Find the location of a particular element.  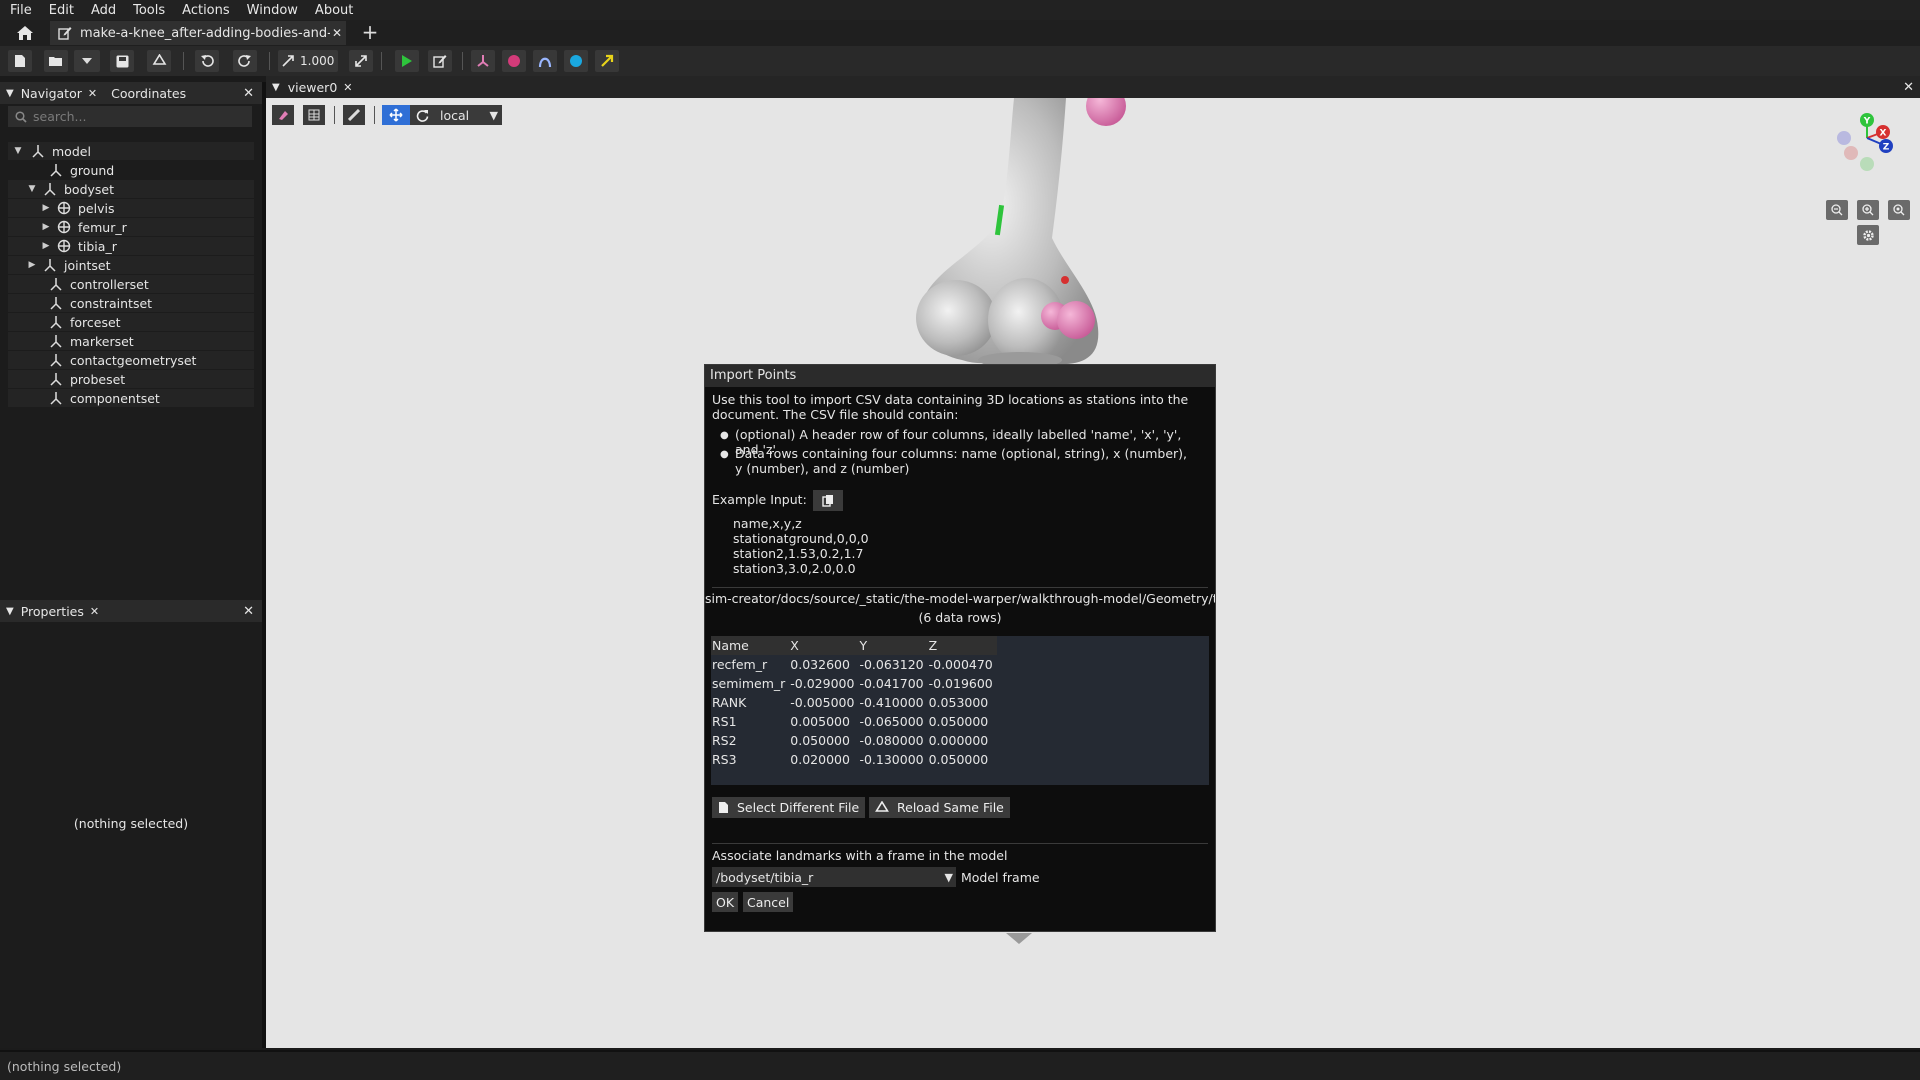

frame-axes-icon is located at coordinates (483, 61).